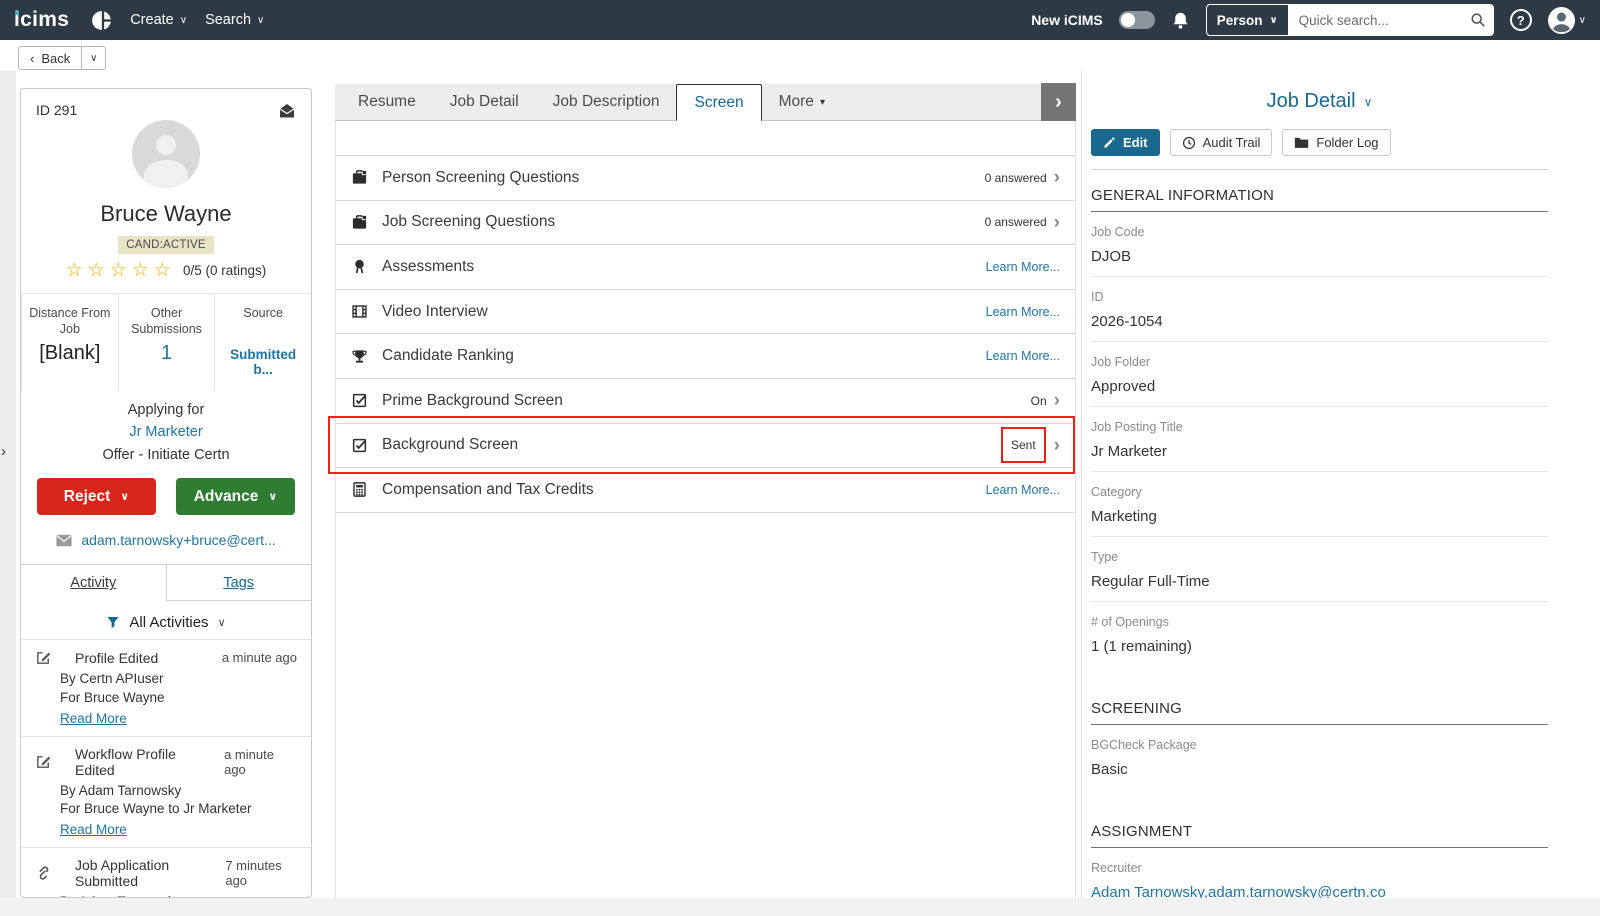 This screenshot has height=916, width=1600. What do you see at coordinates (166, 432) in the screenshot?
I see `applying-for-job-link: Jr Marketer` at bounding box center [166, 432].